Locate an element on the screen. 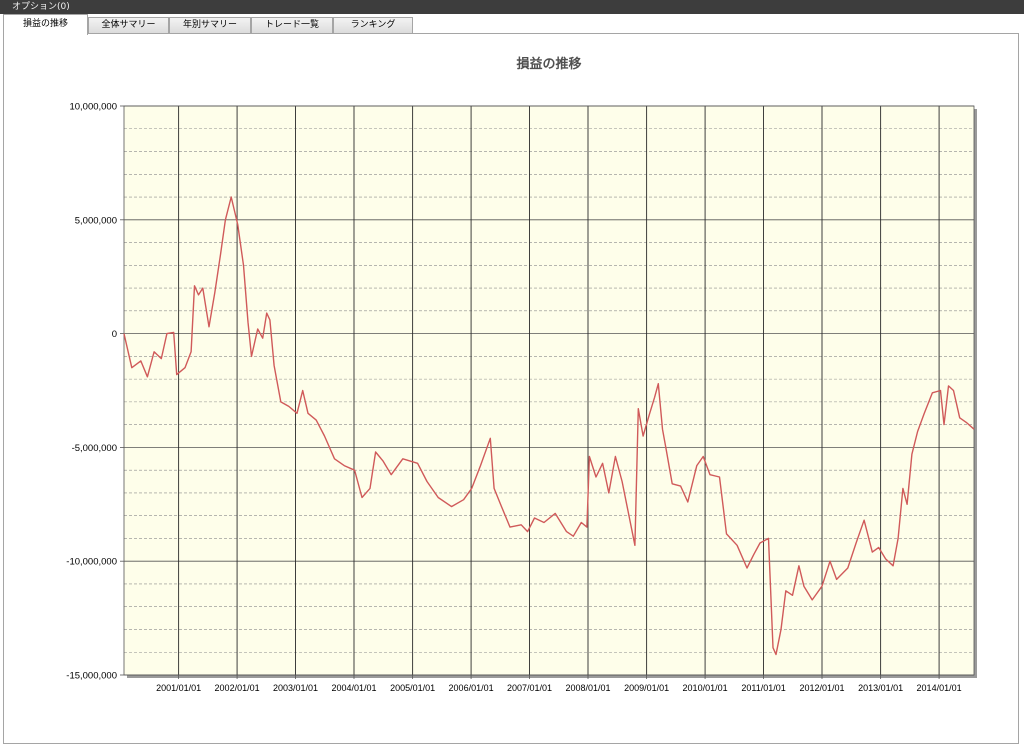 The height and width of the screenshot is (748, 1024). y-tick-label: -10,000,000 is located at coordinates (91, 562).